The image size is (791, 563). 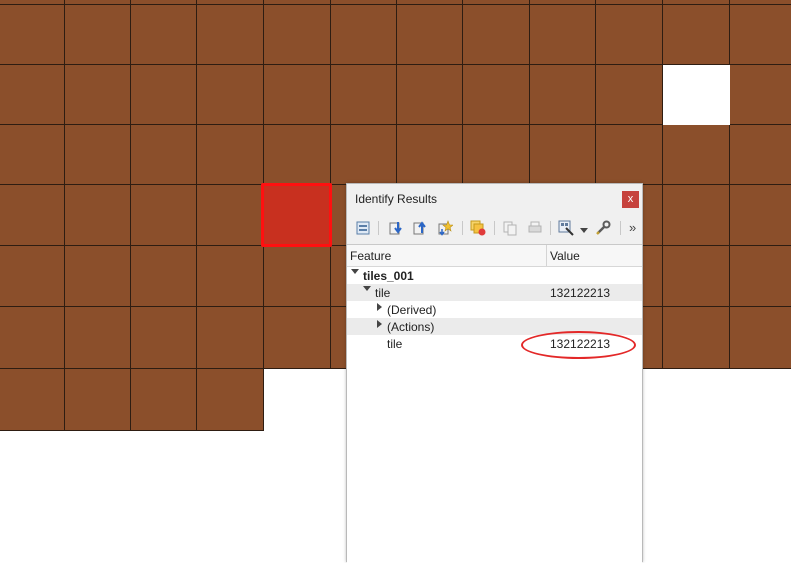 What do you see at coordinates (510, 228) in the screenshot?
I see `copy-feature-icon` at bounding box center [510, 228].